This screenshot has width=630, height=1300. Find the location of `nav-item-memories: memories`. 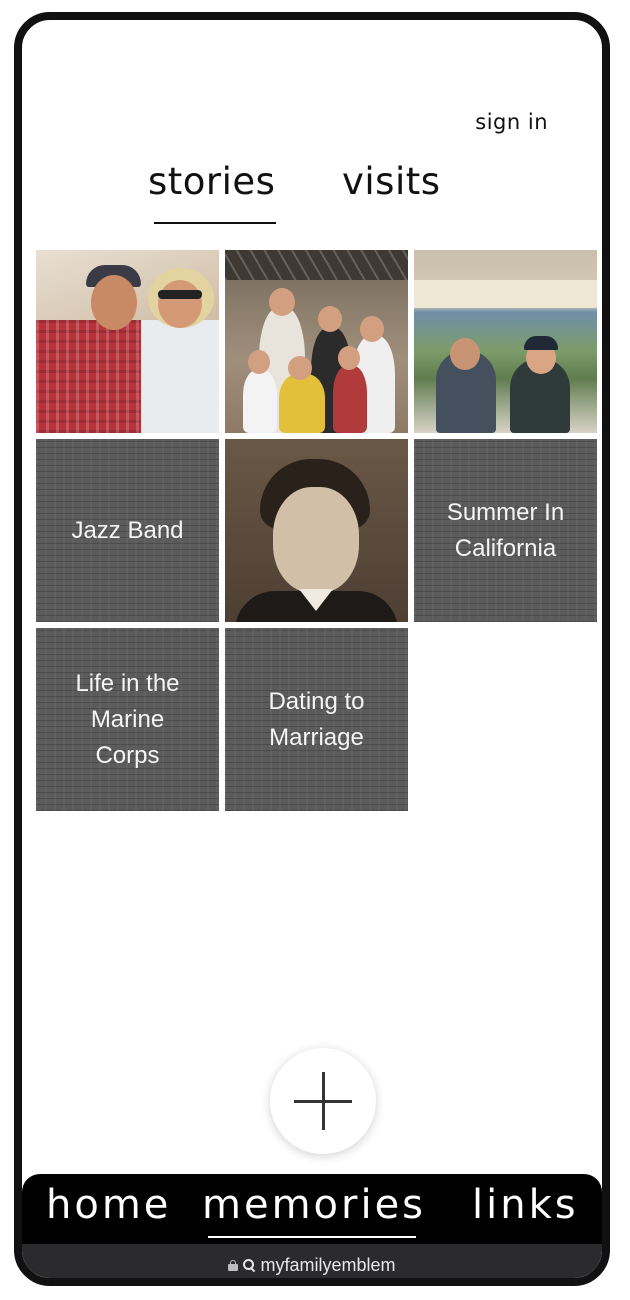

nav-item-memories: memories is located at coordinates (314, 1205).